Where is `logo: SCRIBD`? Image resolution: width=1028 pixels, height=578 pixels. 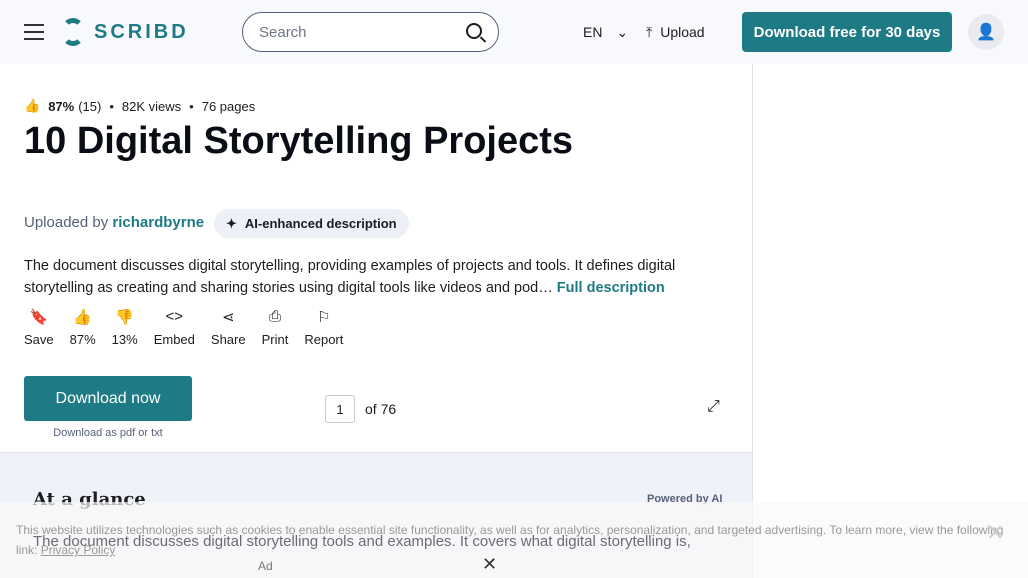 logo: SCRIBD is located at coordinates (125, 32).